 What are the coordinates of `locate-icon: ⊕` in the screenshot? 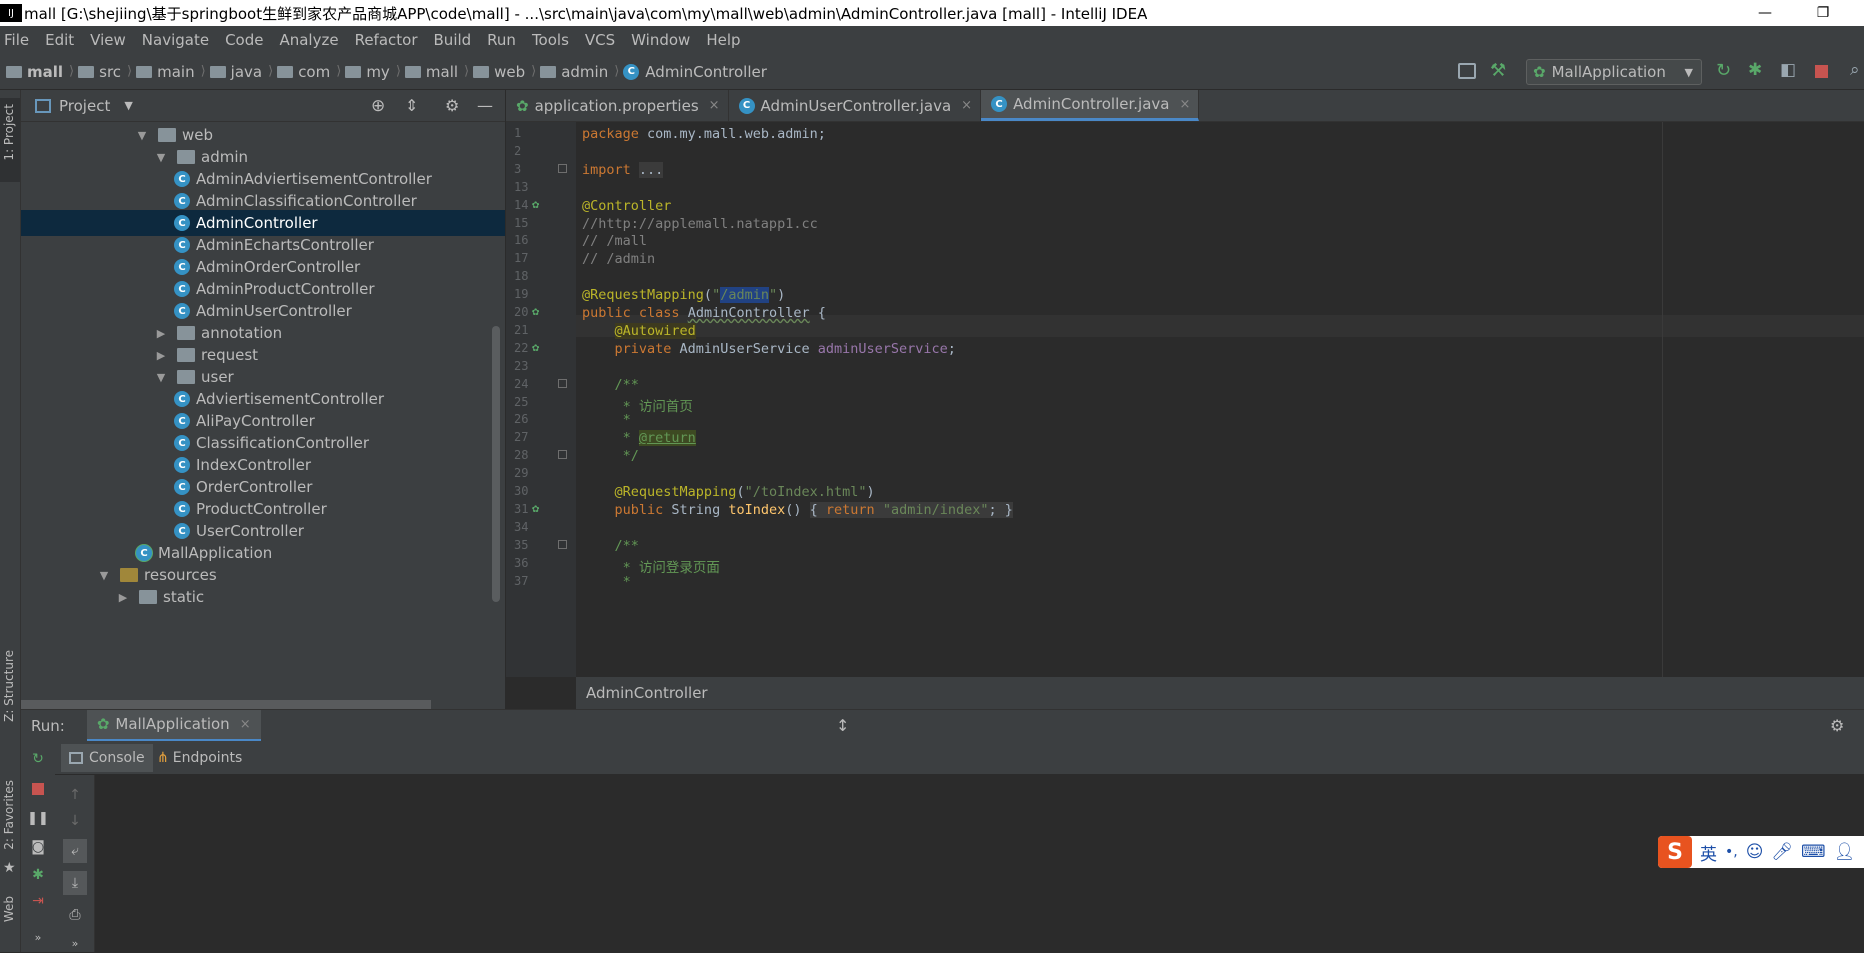 It's located at (378, 106).